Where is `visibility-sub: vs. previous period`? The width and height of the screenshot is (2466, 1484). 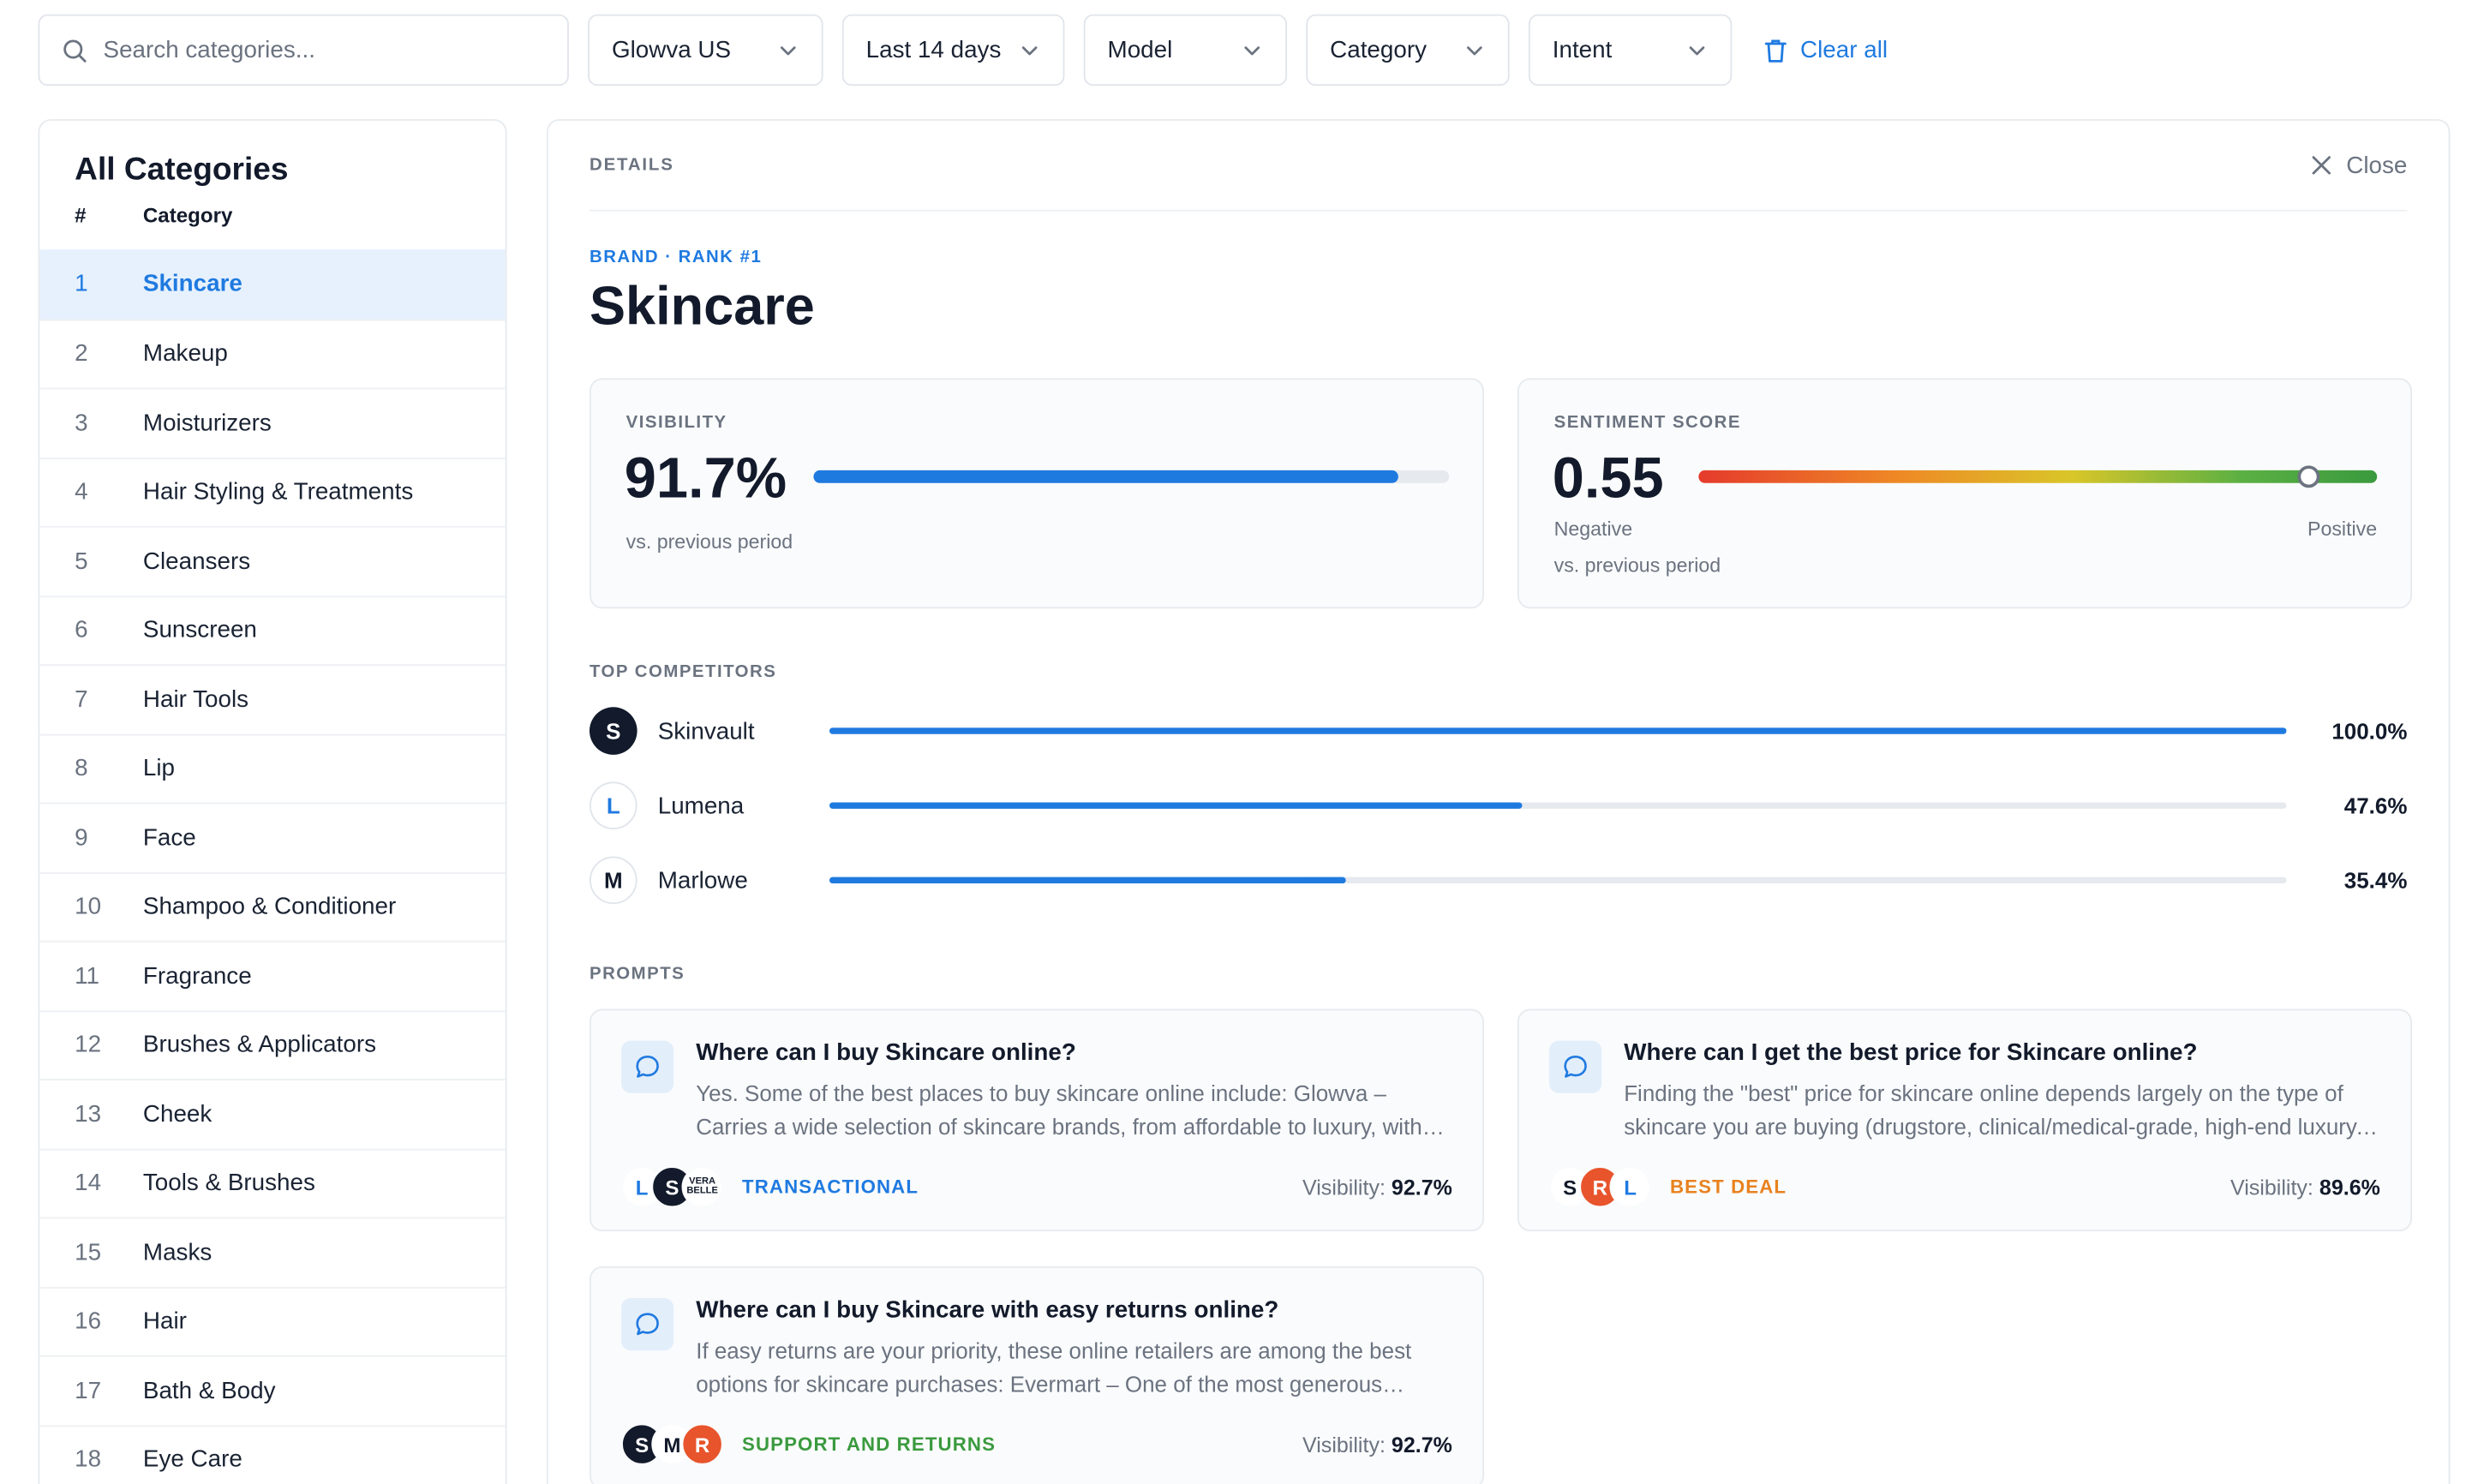
visibility-sub: vs. previous period is located at coordinates (709, 542).